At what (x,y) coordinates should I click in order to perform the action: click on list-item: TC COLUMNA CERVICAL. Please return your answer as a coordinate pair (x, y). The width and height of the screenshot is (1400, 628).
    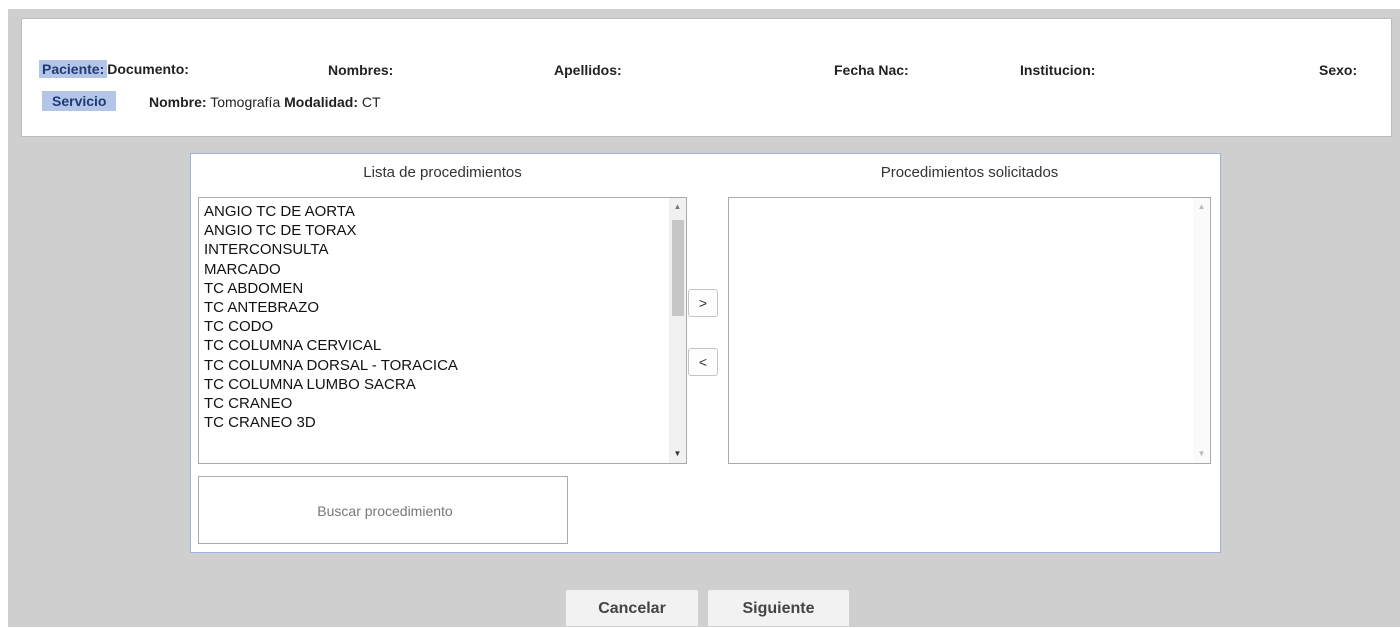
    Looking at the image, I should click on (331, 345).